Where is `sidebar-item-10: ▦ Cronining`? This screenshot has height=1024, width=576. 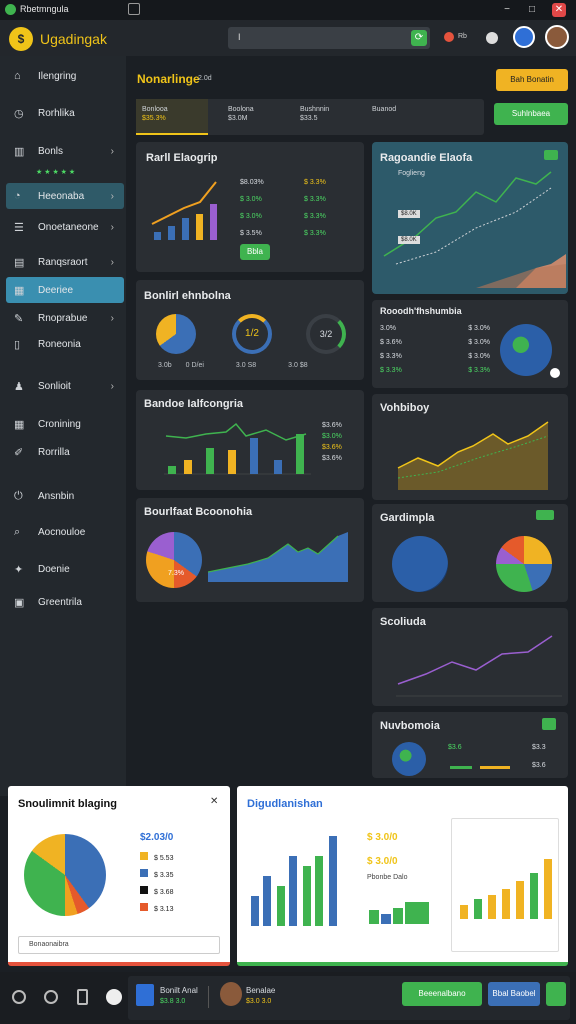
sidebar-item-10: ▦ Cronining is located at coordinates (65, 424).